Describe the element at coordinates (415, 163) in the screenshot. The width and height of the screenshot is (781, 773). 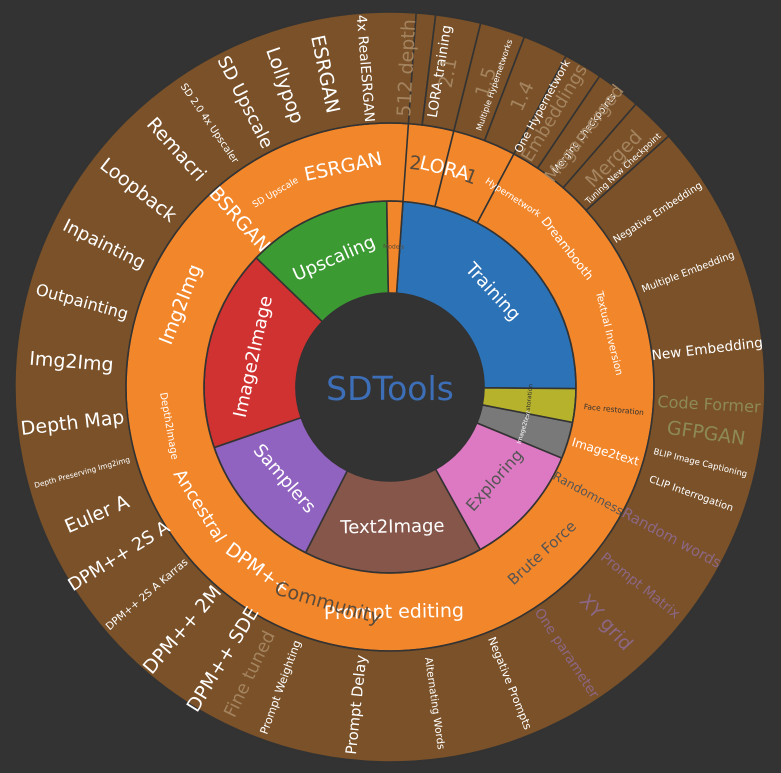
I see `segment-label-2: 2` at that location.